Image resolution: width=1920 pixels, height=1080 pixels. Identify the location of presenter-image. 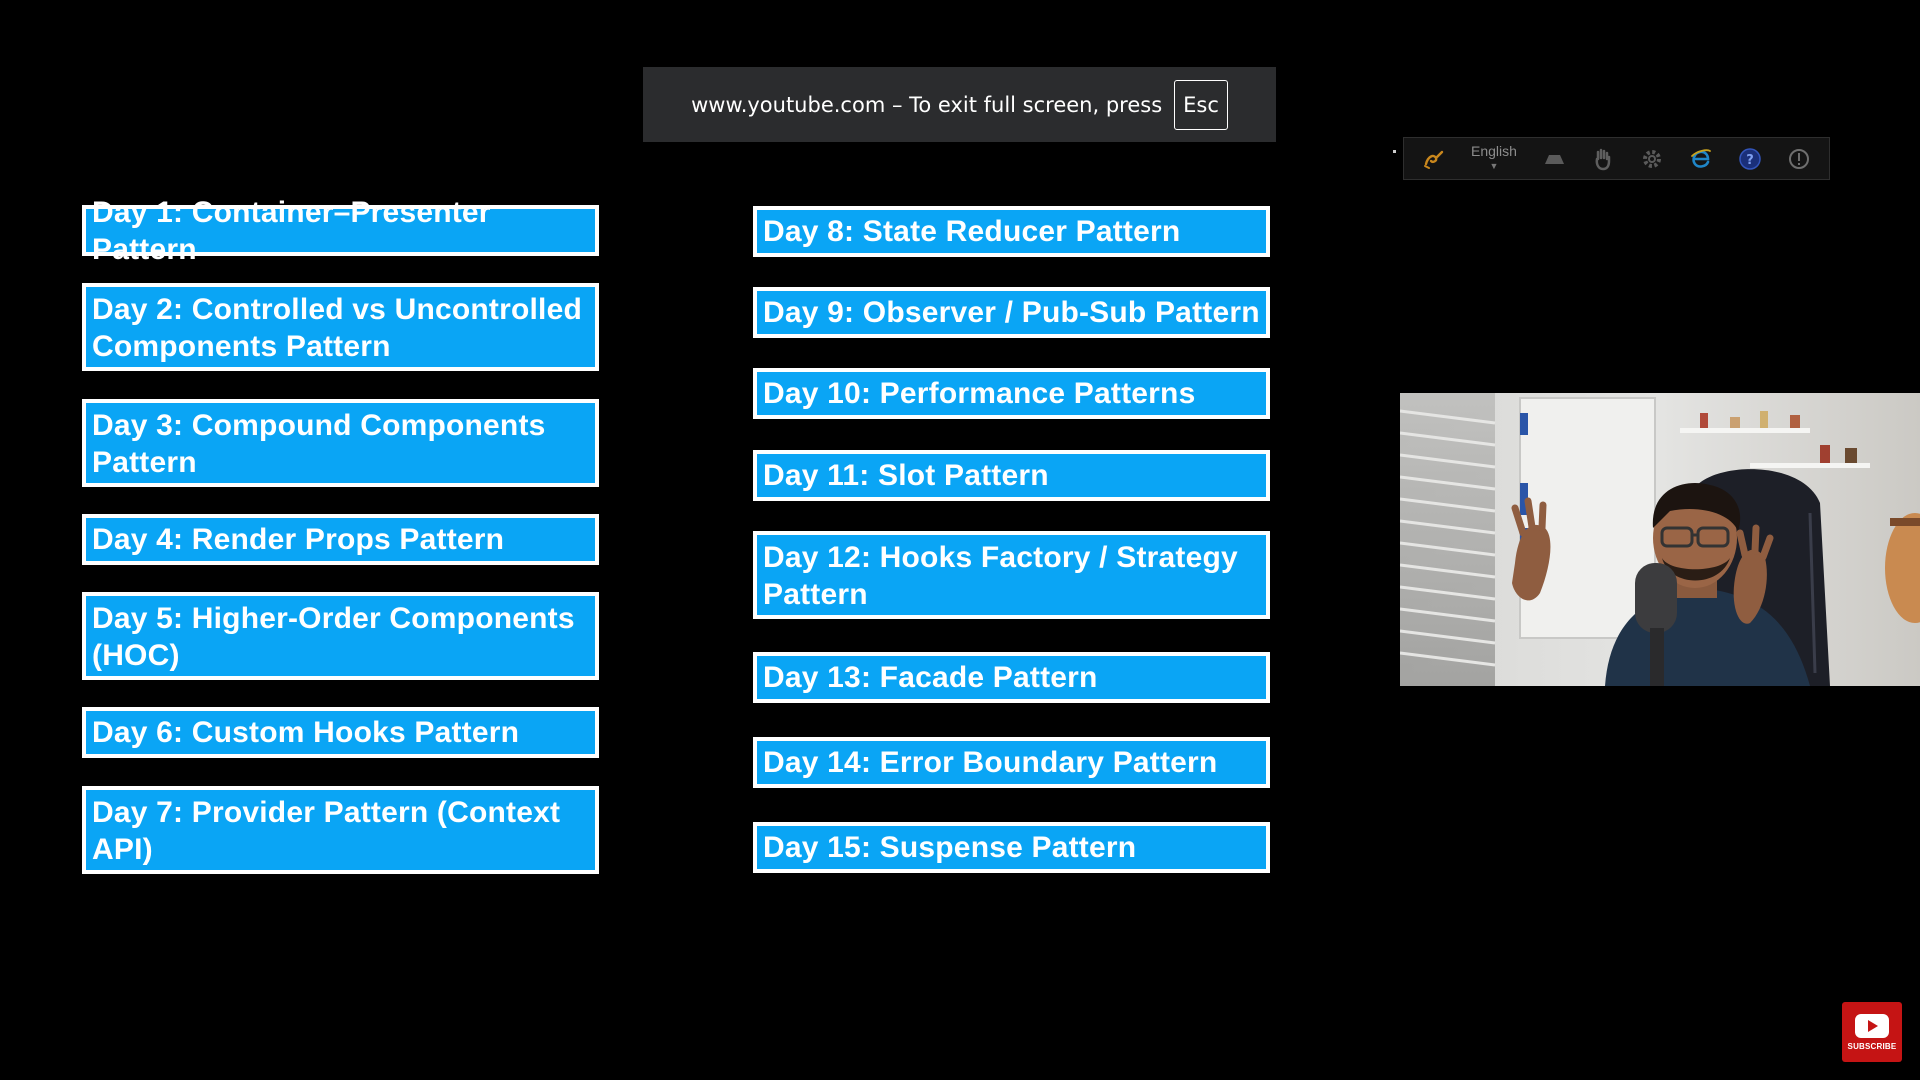
(1660, 539).